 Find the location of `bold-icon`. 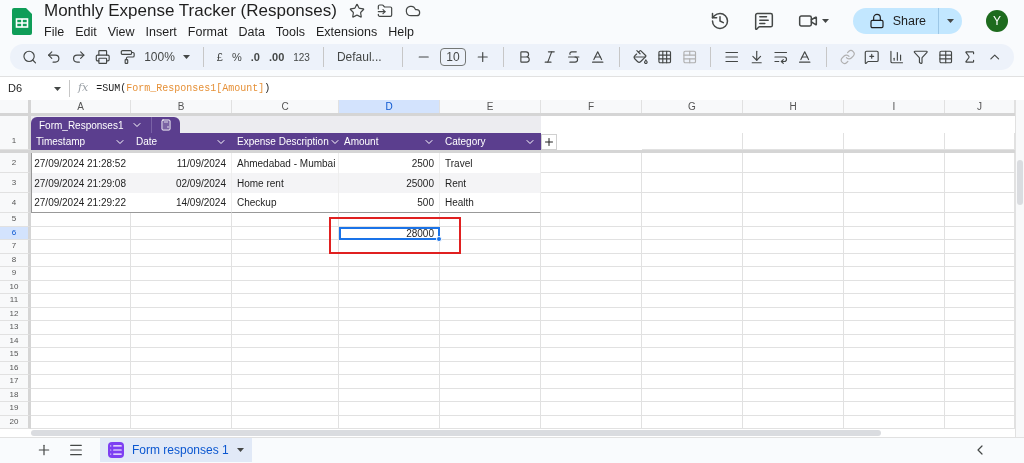

bold-icon is located at coordinates (525, 57).